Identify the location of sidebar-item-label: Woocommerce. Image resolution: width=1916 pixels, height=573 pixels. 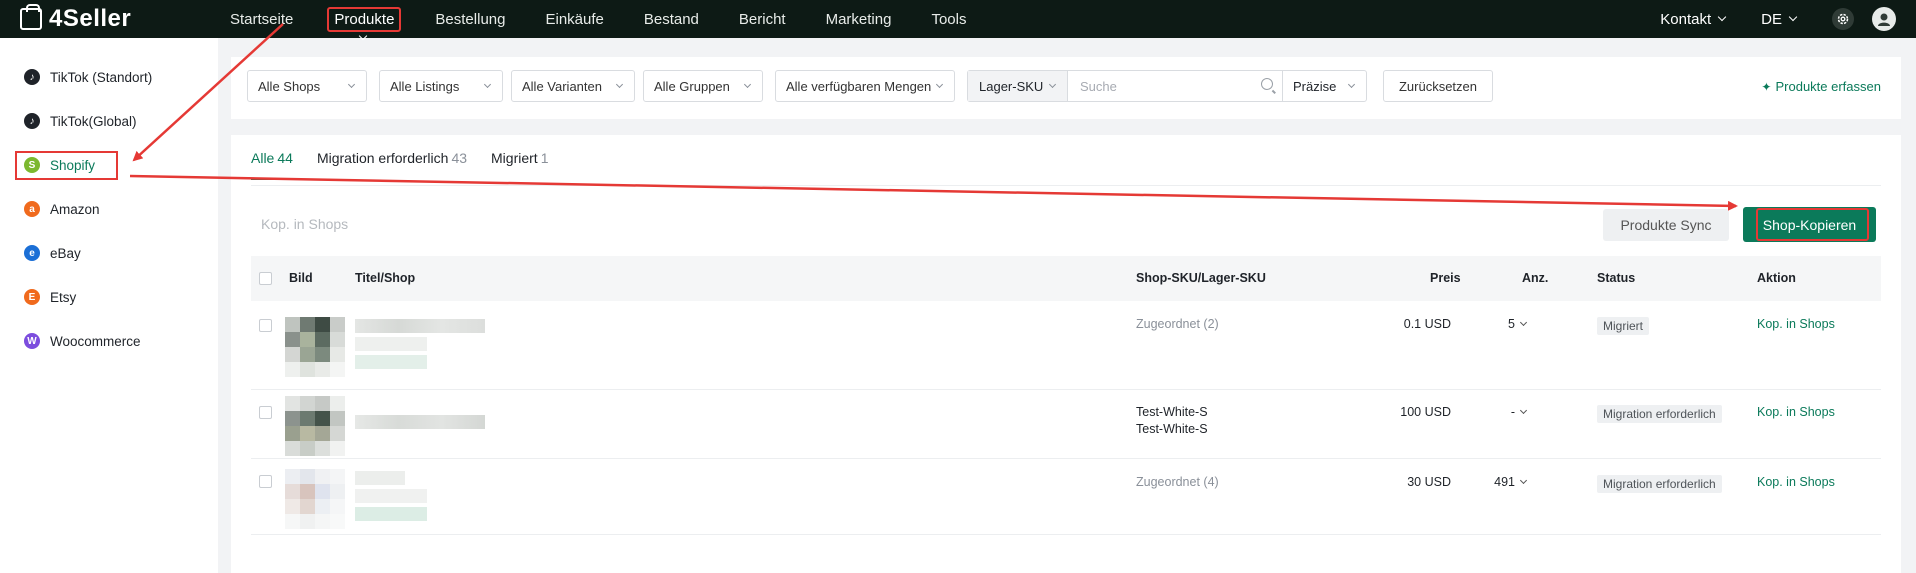
(95, 341).